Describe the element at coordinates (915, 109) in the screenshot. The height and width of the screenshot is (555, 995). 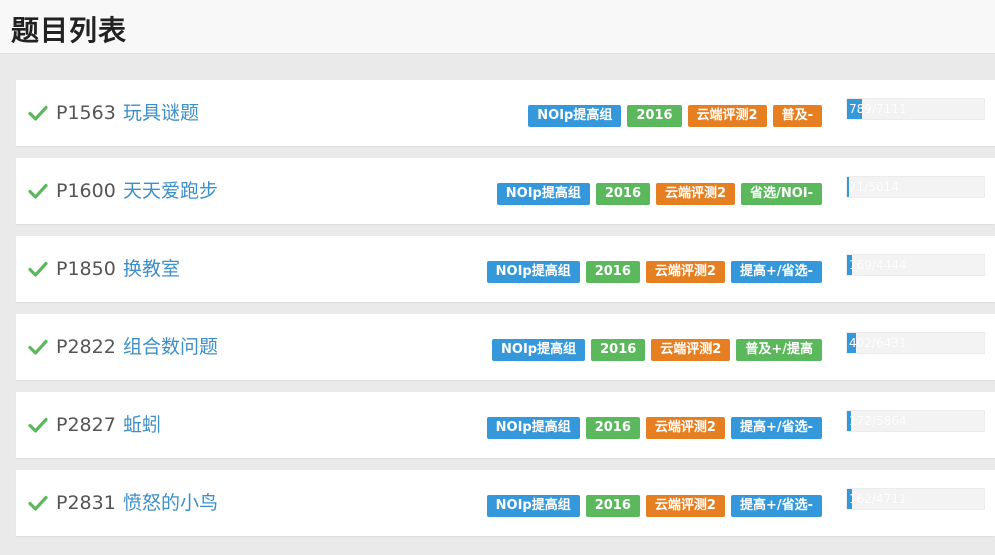
I see `pass-rate-bar: 789/7111` at that location.